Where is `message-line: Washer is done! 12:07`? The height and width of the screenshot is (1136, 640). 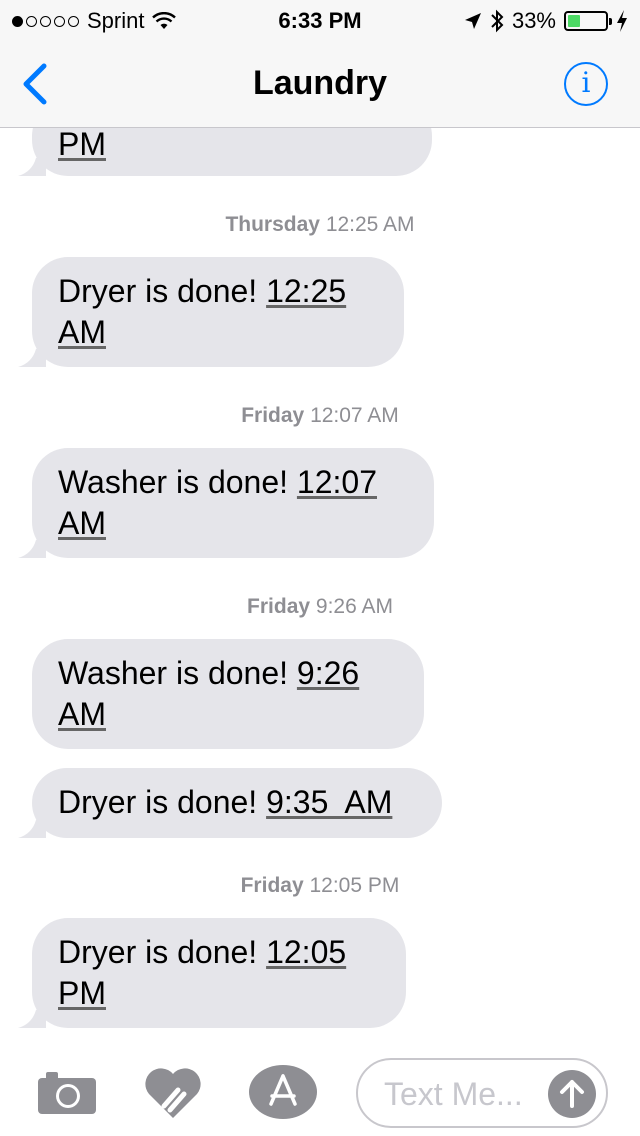 message-line: Washer is done! 12:07 is located at coordinates (233, 482).